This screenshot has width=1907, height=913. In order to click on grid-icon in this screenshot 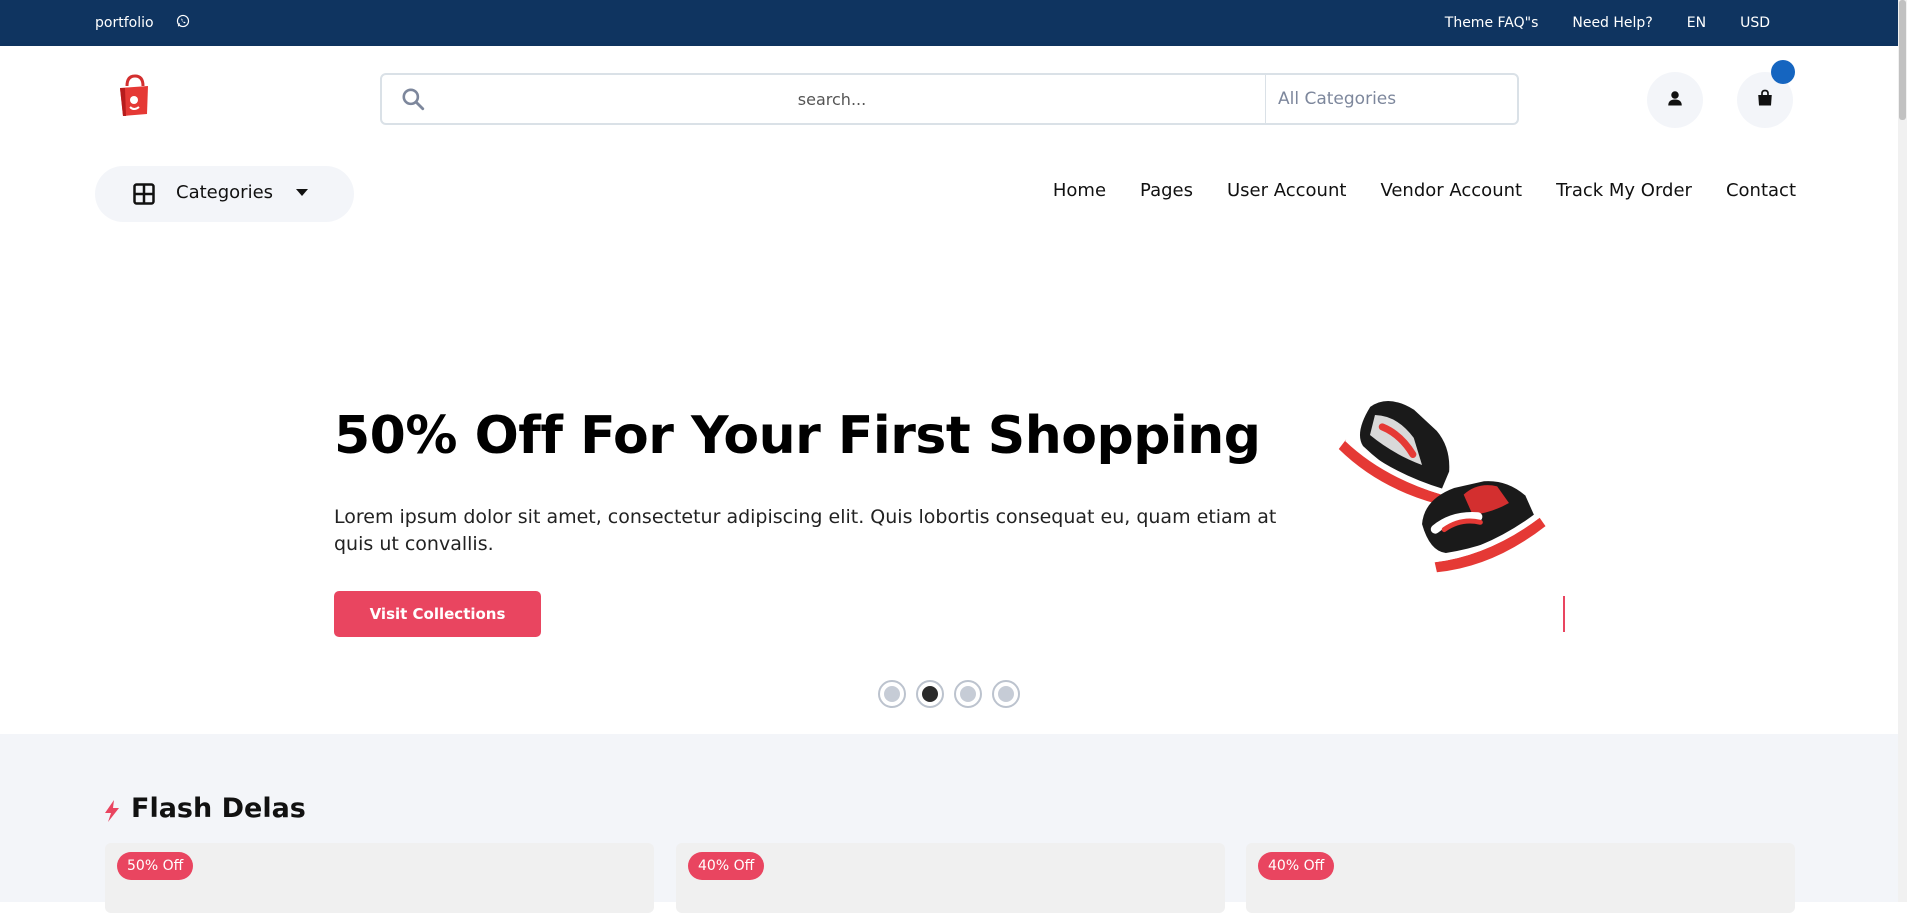, I will do `click(144, 194)`.